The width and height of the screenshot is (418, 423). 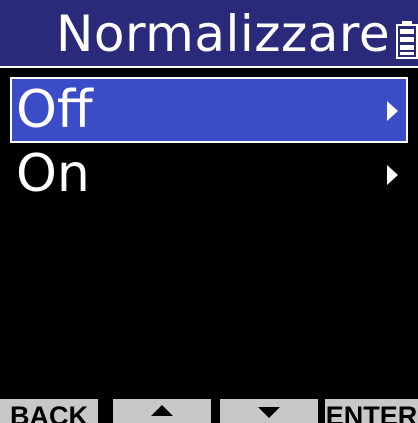 What do you see at coordinates (223, 34) in the screenshot?
I see `page-title: Normalizzare` at bounding box center [223, 34].